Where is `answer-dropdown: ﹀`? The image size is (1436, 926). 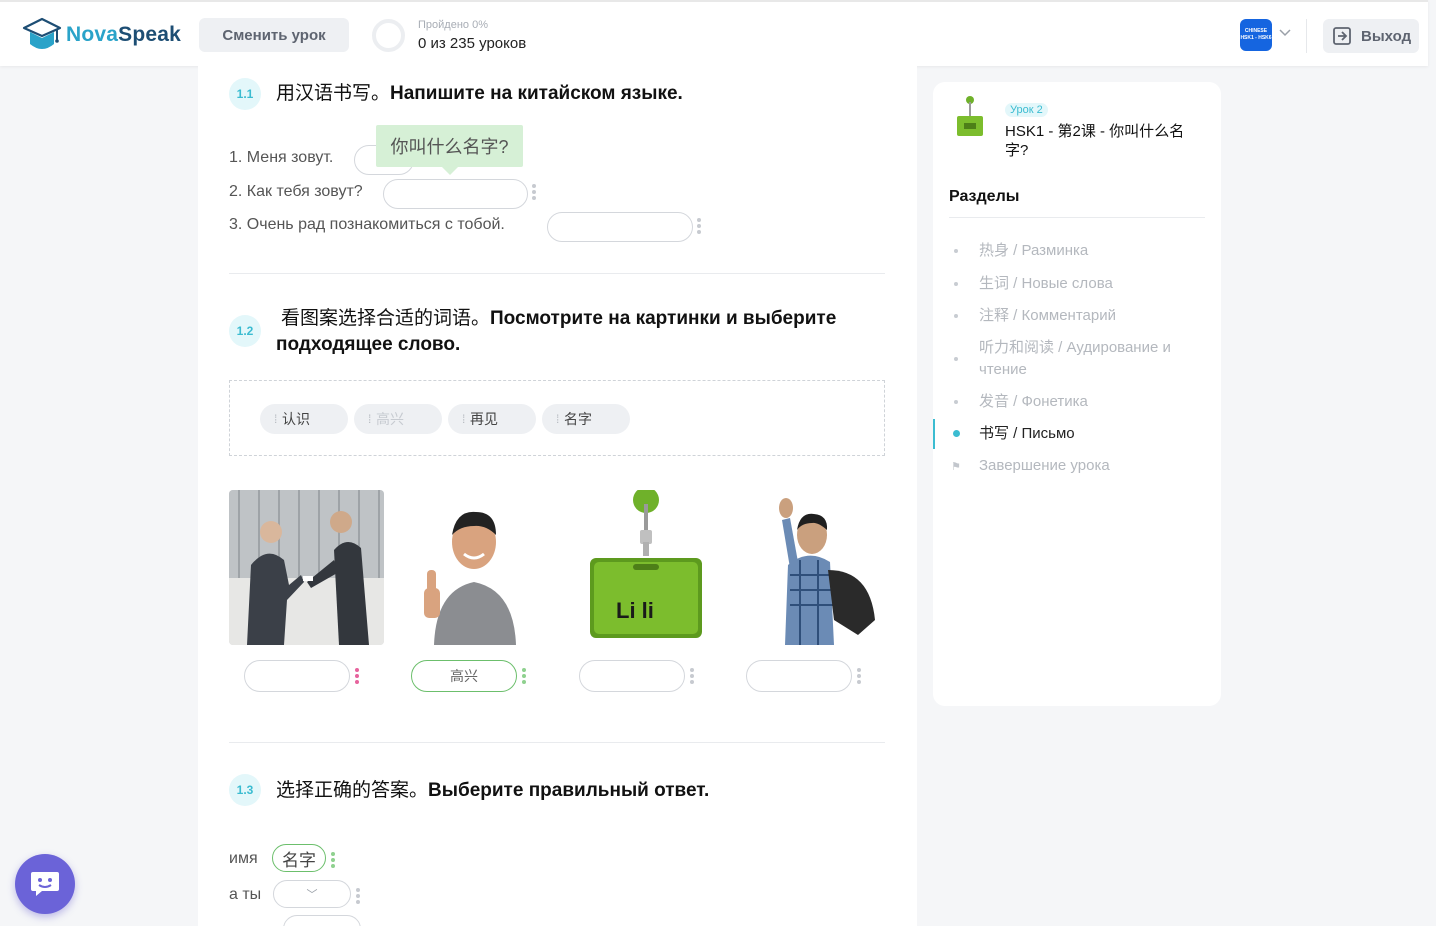 answer-dropdown: ﹀ is located at coordinates (312, 894).